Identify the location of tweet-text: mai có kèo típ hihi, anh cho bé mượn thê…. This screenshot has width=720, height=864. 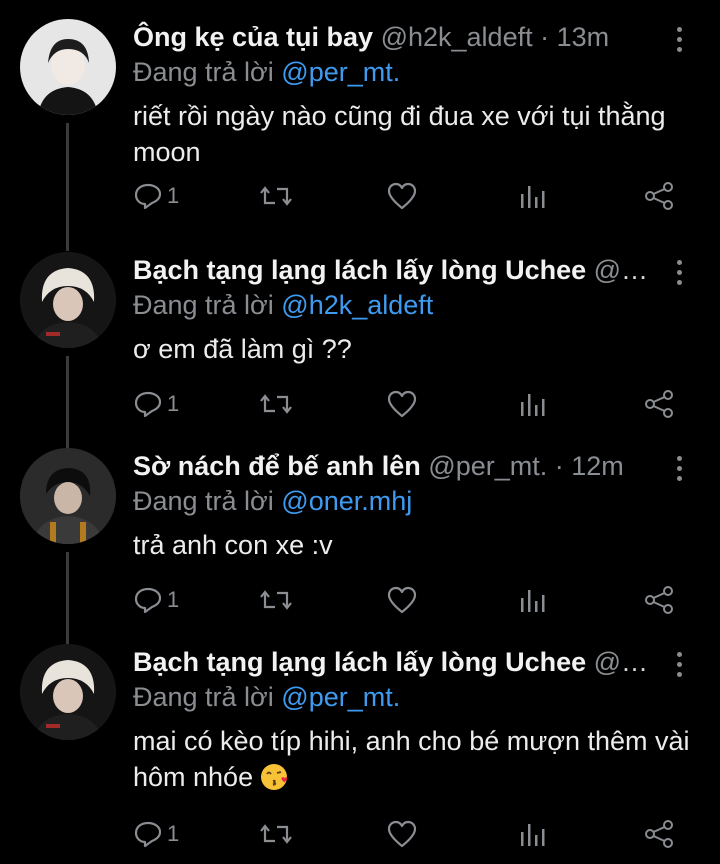
(411, 759).